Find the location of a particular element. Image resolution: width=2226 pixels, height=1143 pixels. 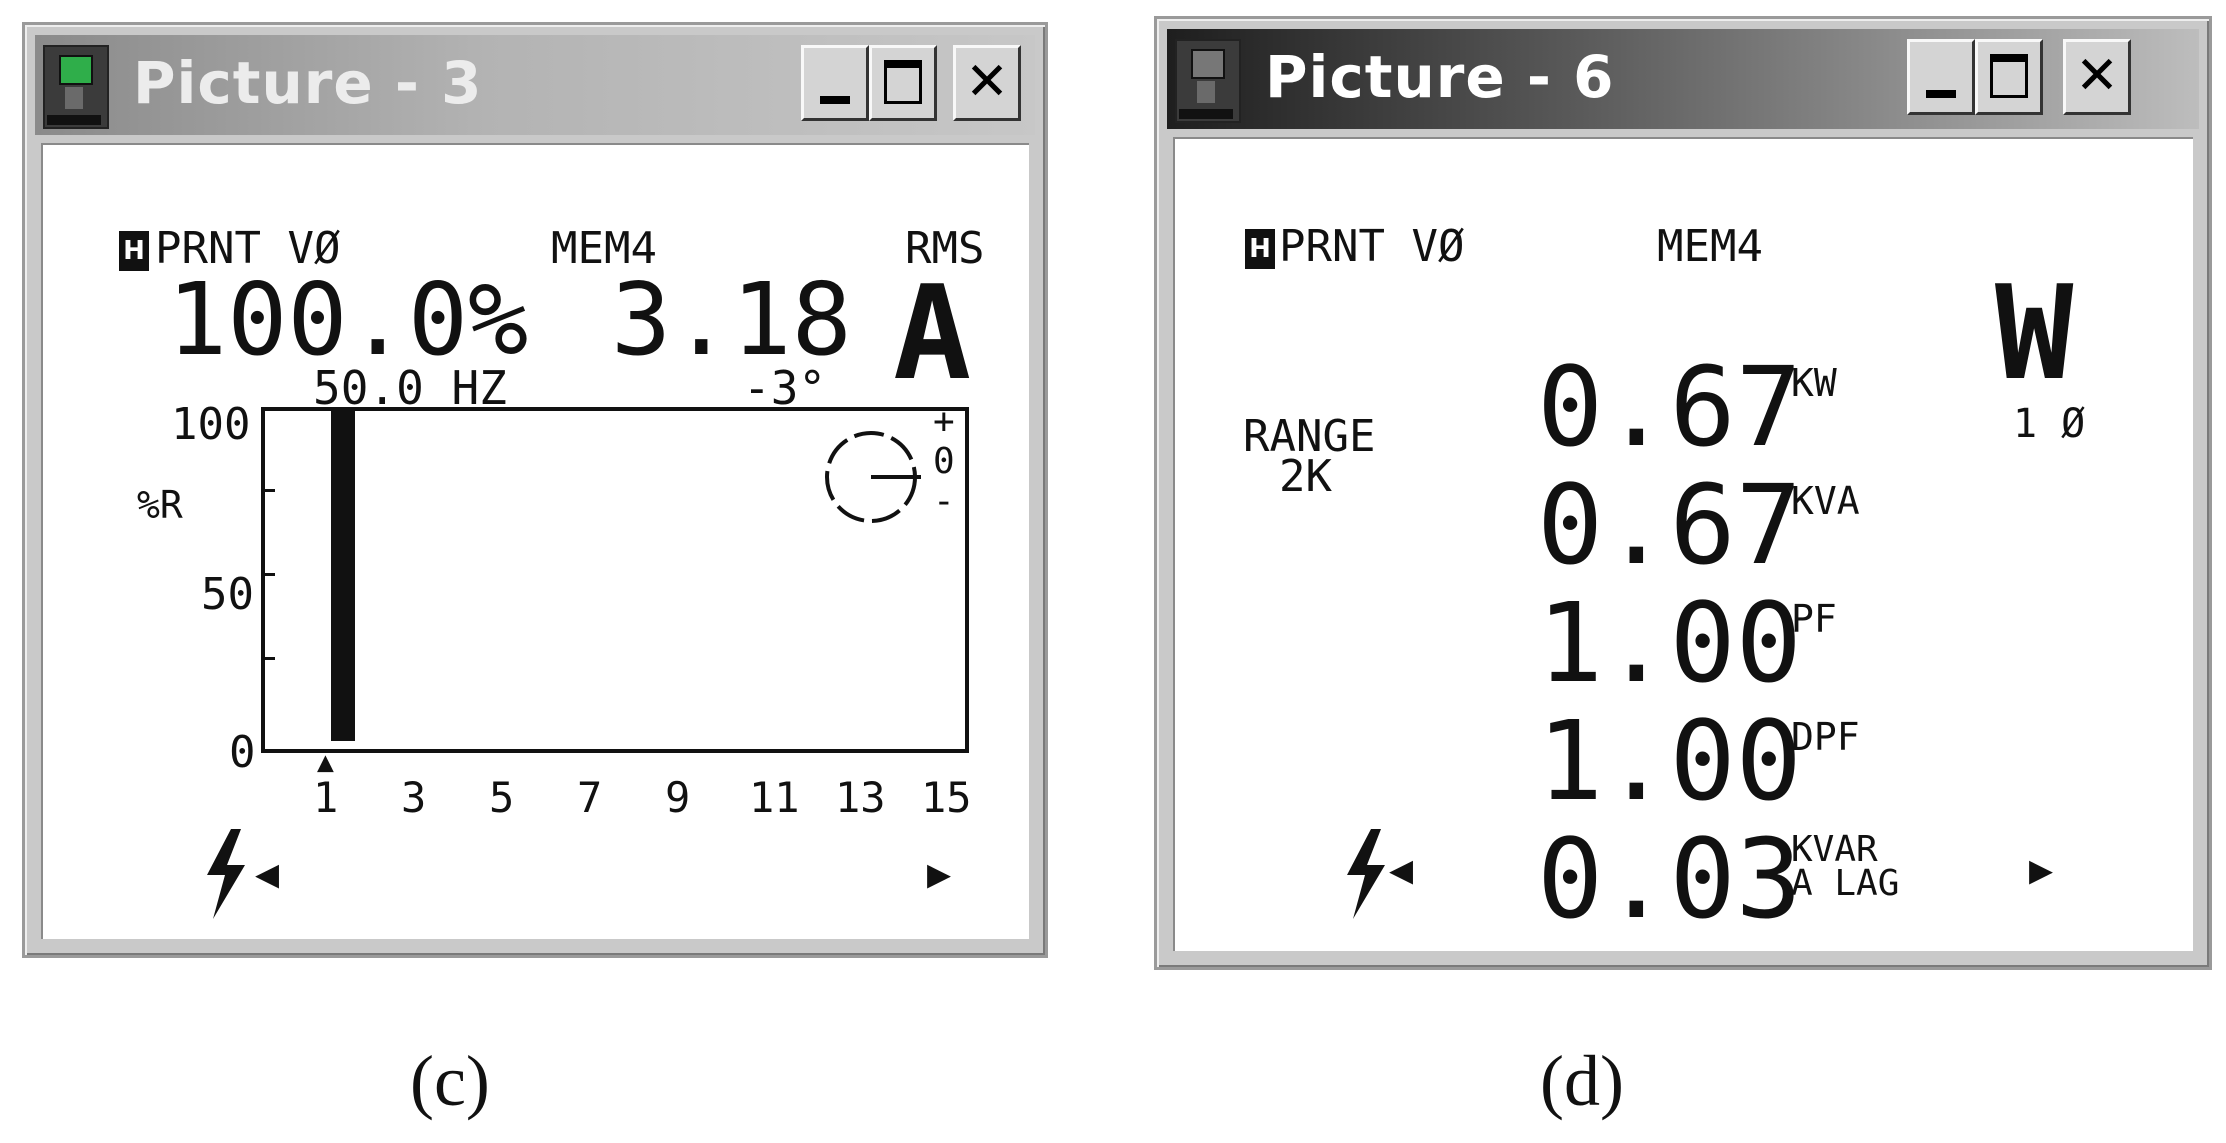

reading-unit: DPF is located at coordinates (1825, 737).